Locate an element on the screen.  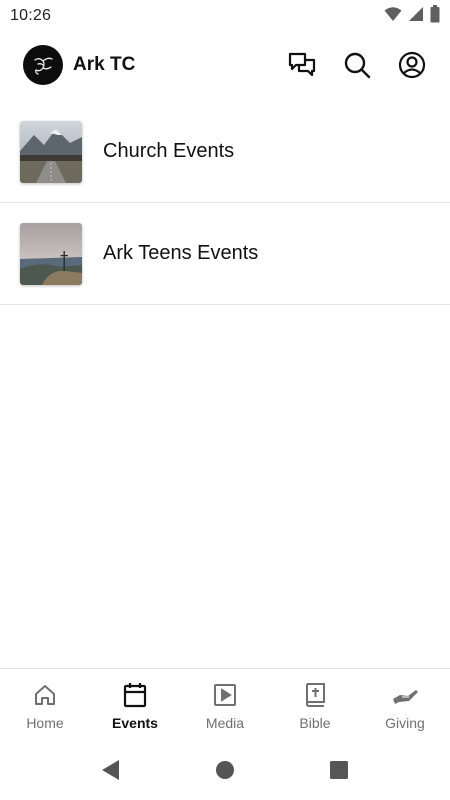
list-item-label: Church Events is located at coordinates (169, 151).